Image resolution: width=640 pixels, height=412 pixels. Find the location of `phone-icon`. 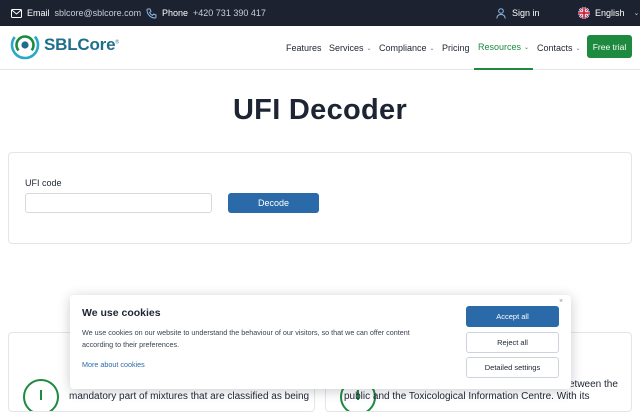

phone-icon is located at coordinates (151, 13).